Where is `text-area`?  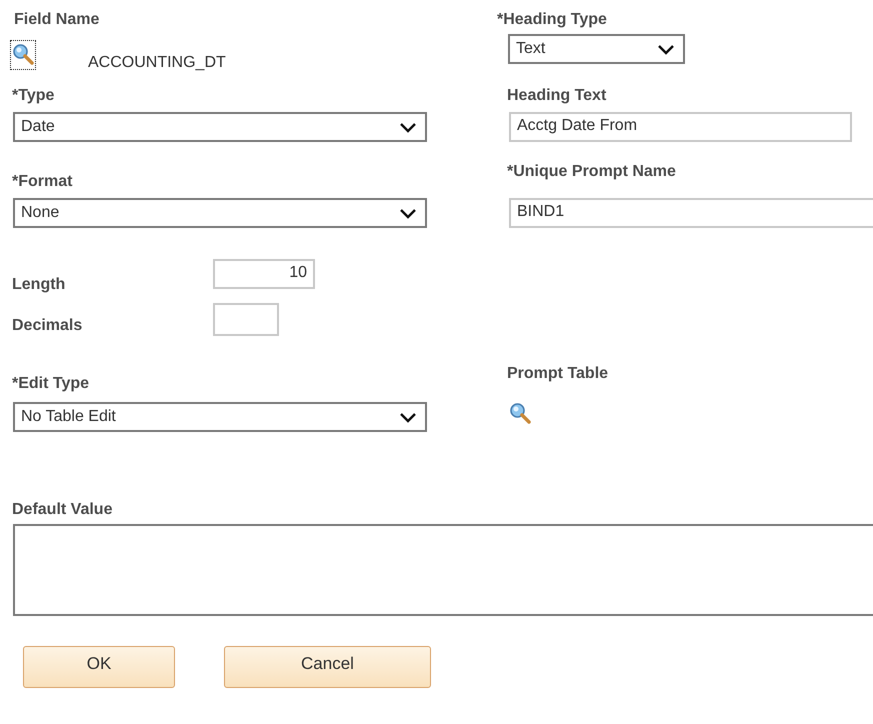 text-area is located at coordinates (443, 570).